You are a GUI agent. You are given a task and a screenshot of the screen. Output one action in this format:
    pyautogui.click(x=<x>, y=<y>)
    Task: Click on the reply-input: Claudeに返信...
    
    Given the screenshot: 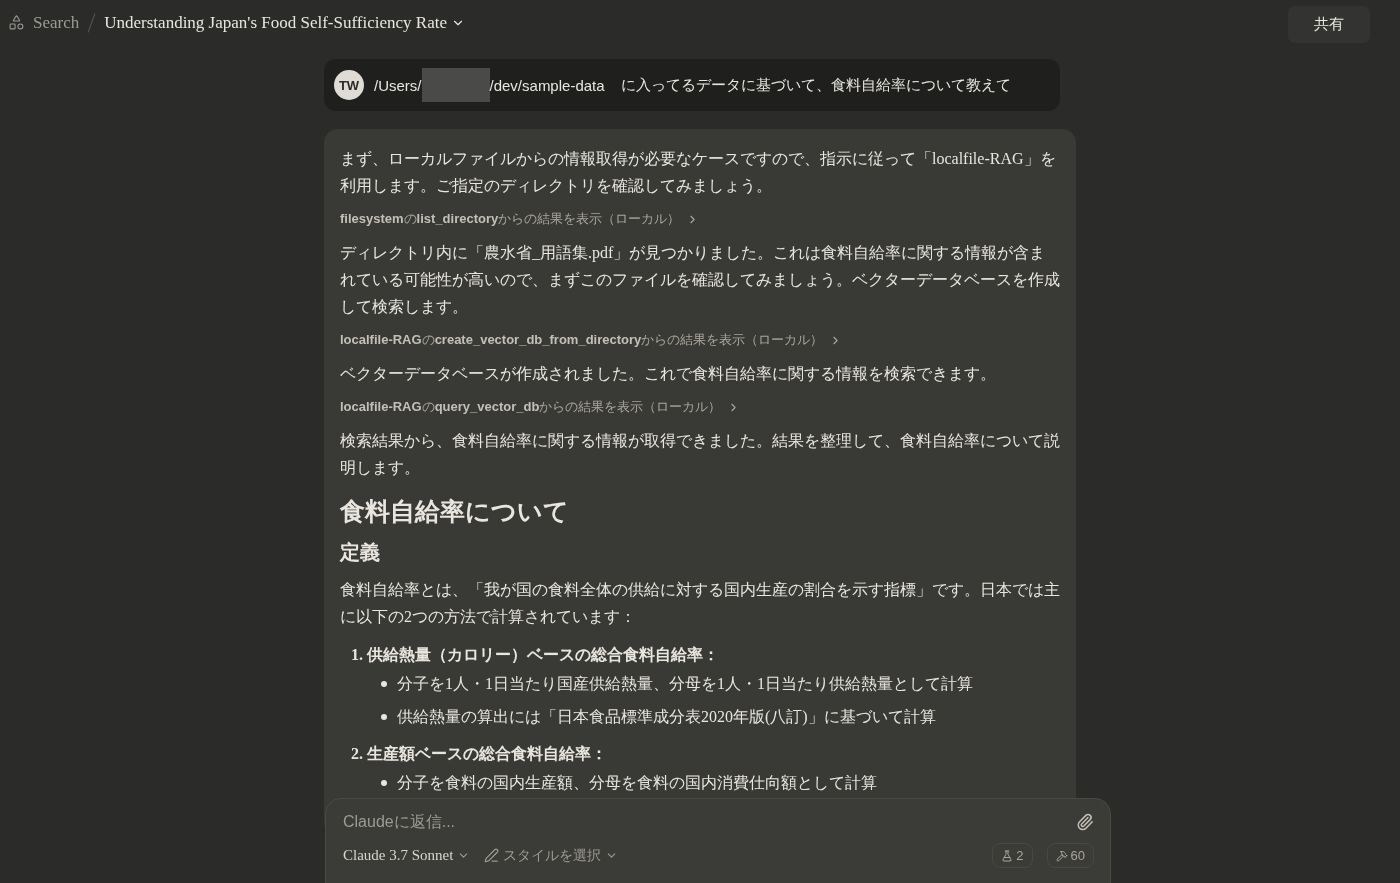 What is the action you would take?
    pyautogui.click(x=643, y=822)
    